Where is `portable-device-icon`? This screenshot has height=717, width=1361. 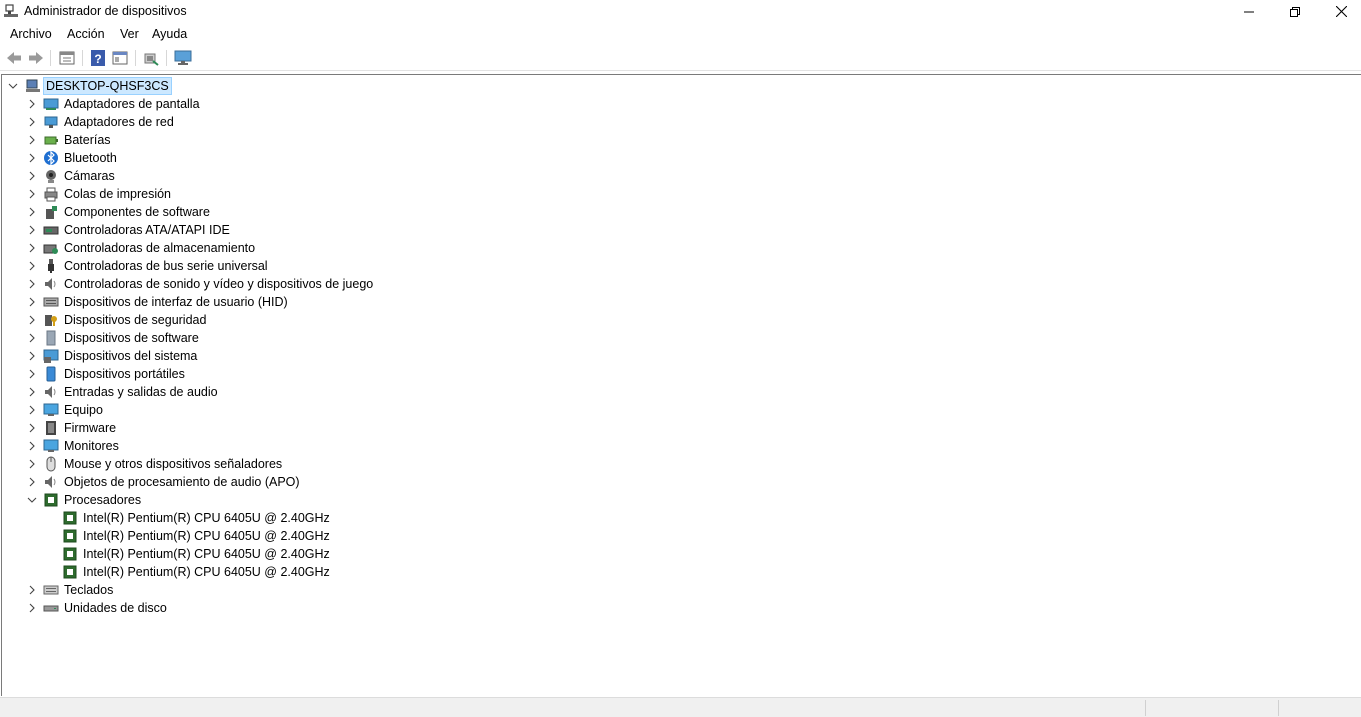 portable-device-icon is located at coordinates (51, 374).